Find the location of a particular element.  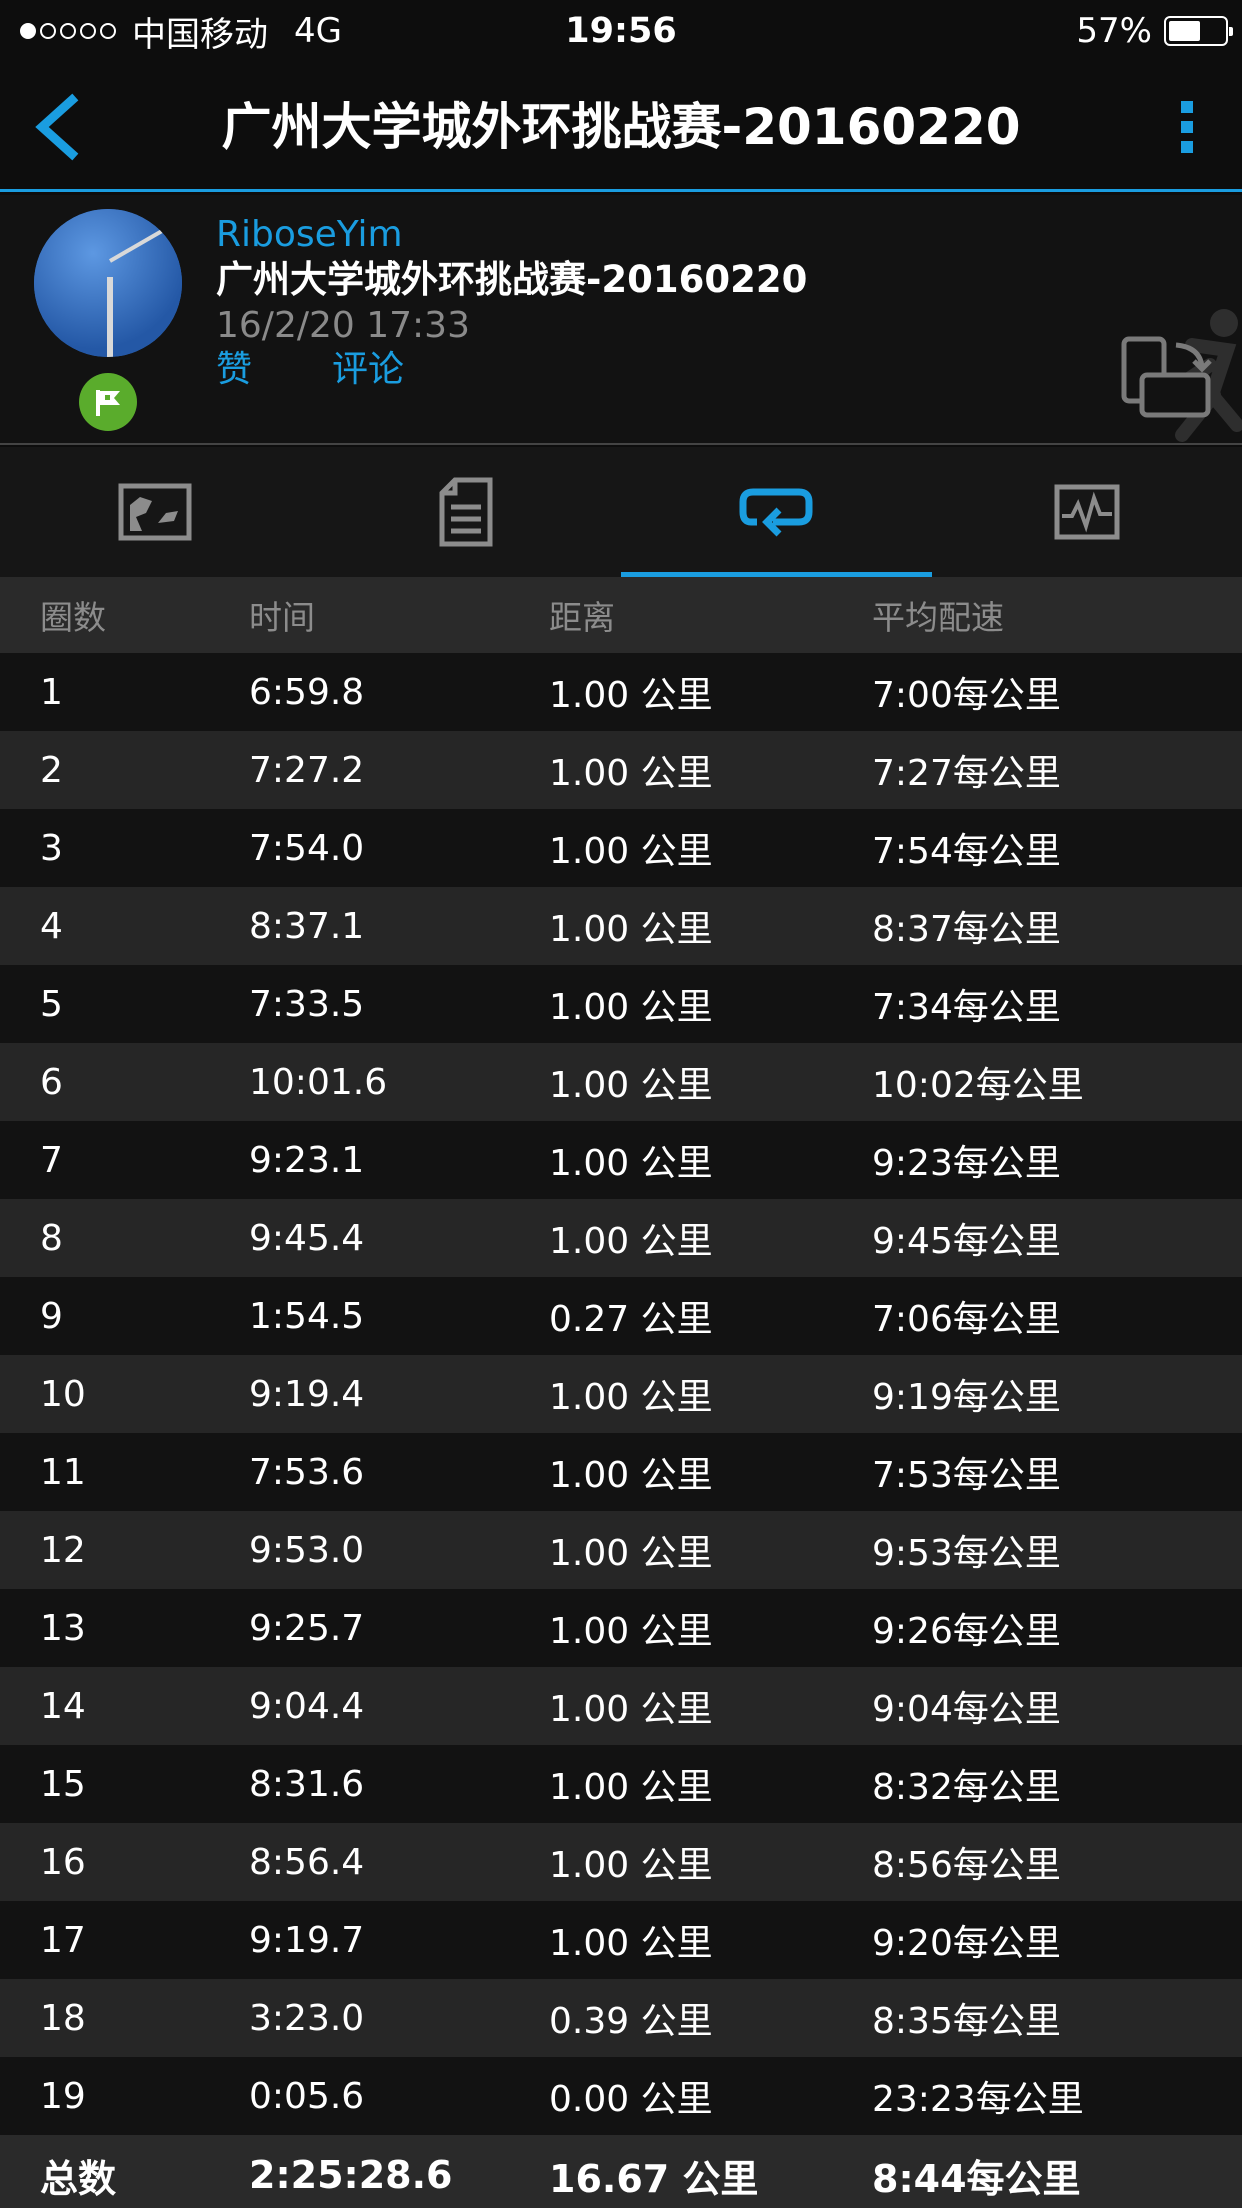

status-time: 19:56 is located at coordinates (621, 31).